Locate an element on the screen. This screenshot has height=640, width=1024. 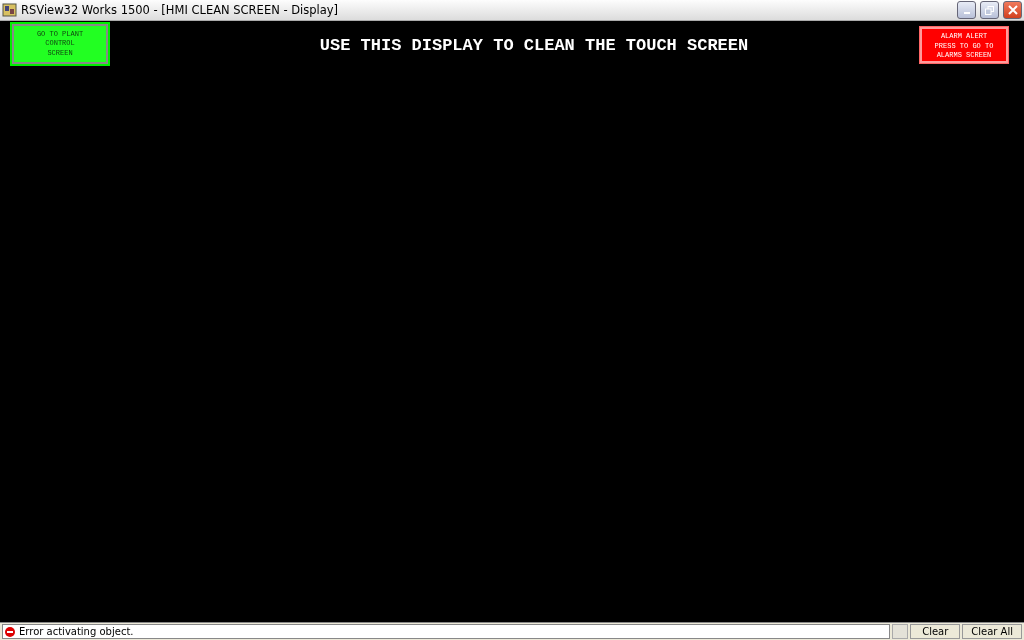
status-message: Error activating object. is located at coordinates (76, 631).